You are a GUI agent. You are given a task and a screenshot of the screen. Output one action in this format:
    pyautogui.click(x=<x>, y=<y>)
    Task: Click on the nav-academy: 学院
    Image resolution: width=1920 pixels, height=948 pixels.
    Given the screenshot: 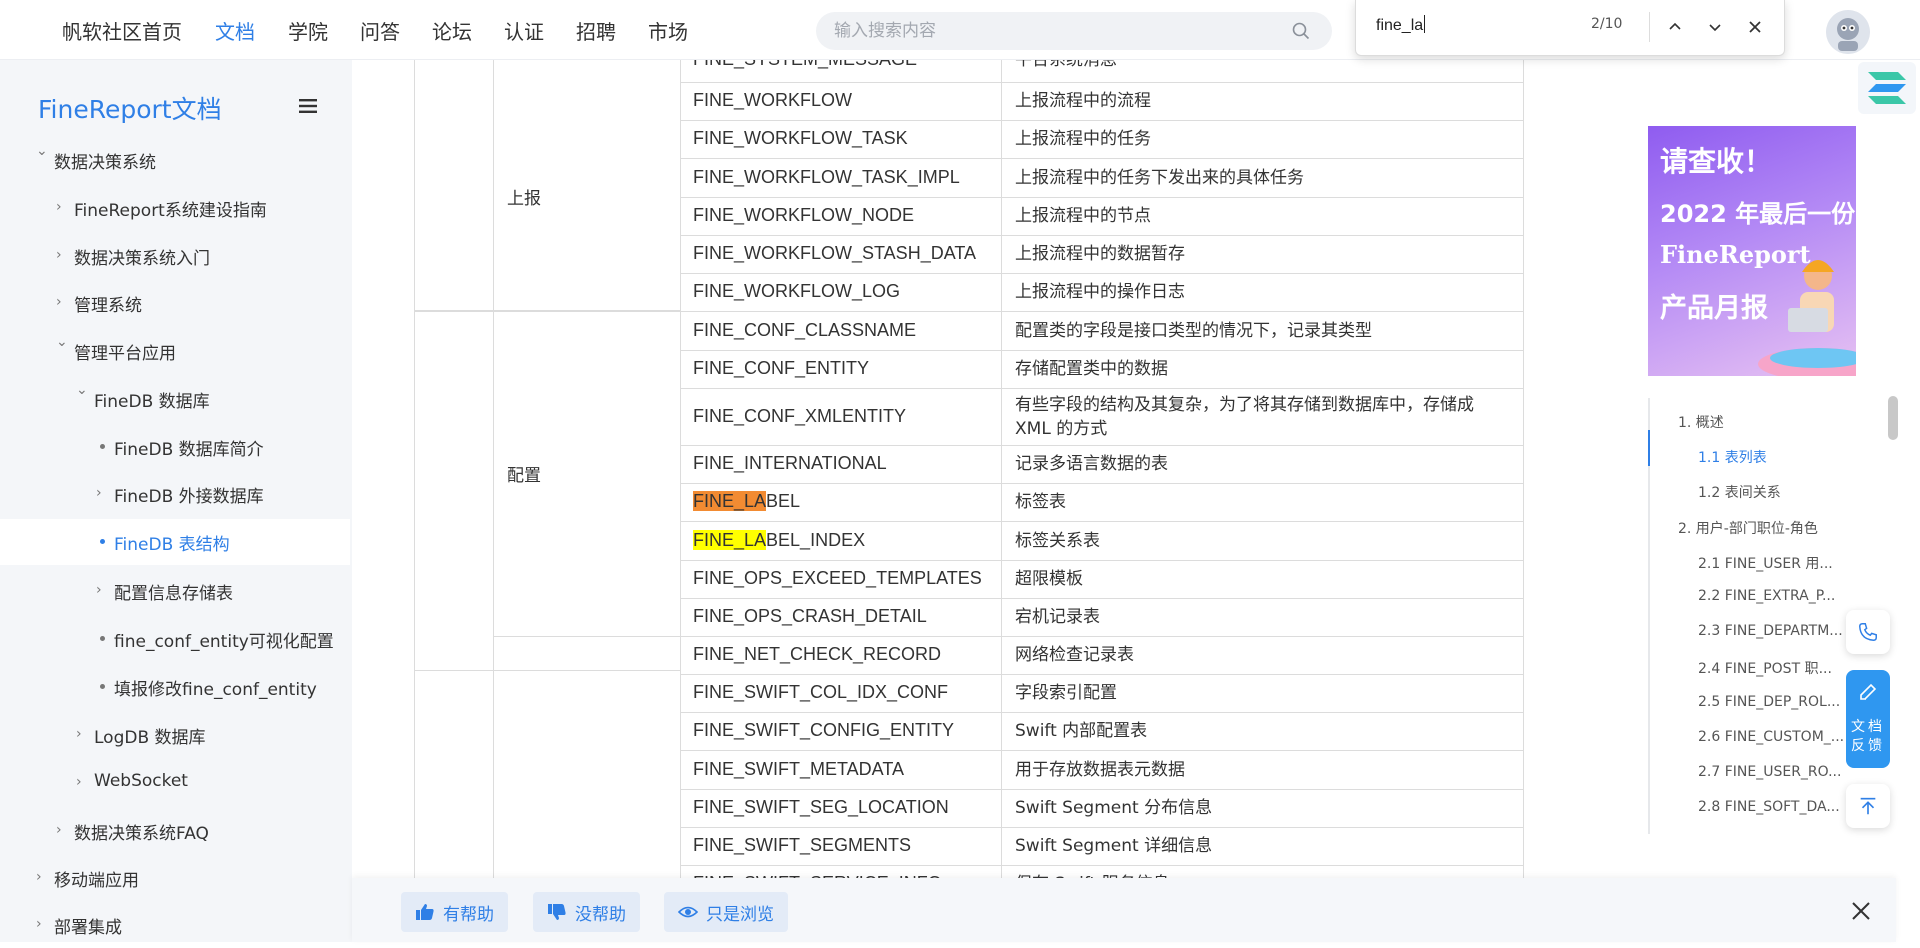 What is the action you would take?
    pyautogui.click(x=308, y=30)
    